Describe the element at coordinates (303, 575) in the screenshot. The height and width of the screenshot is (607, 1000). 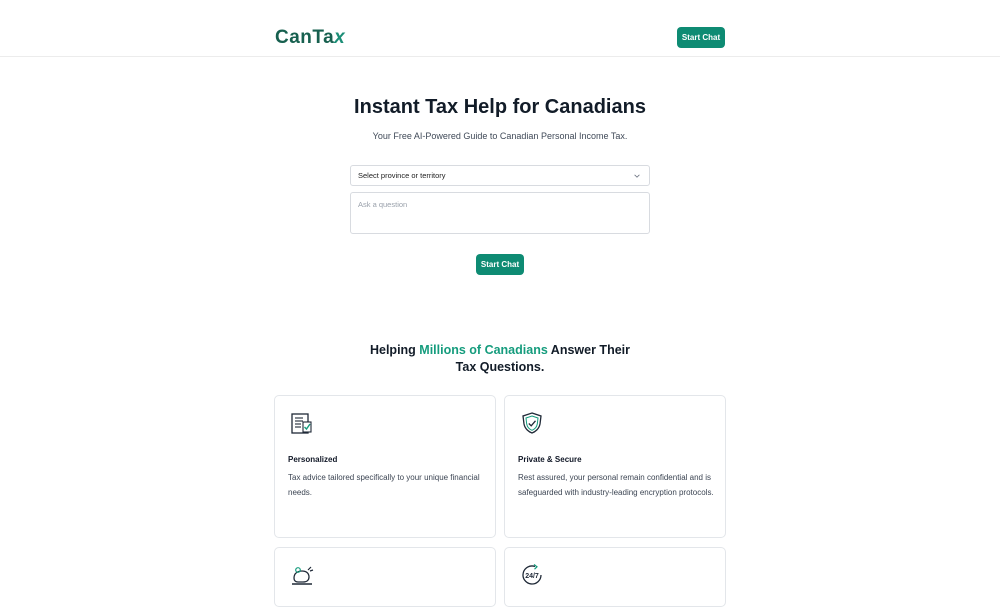
I see `piggy-bank-icon` at that location.